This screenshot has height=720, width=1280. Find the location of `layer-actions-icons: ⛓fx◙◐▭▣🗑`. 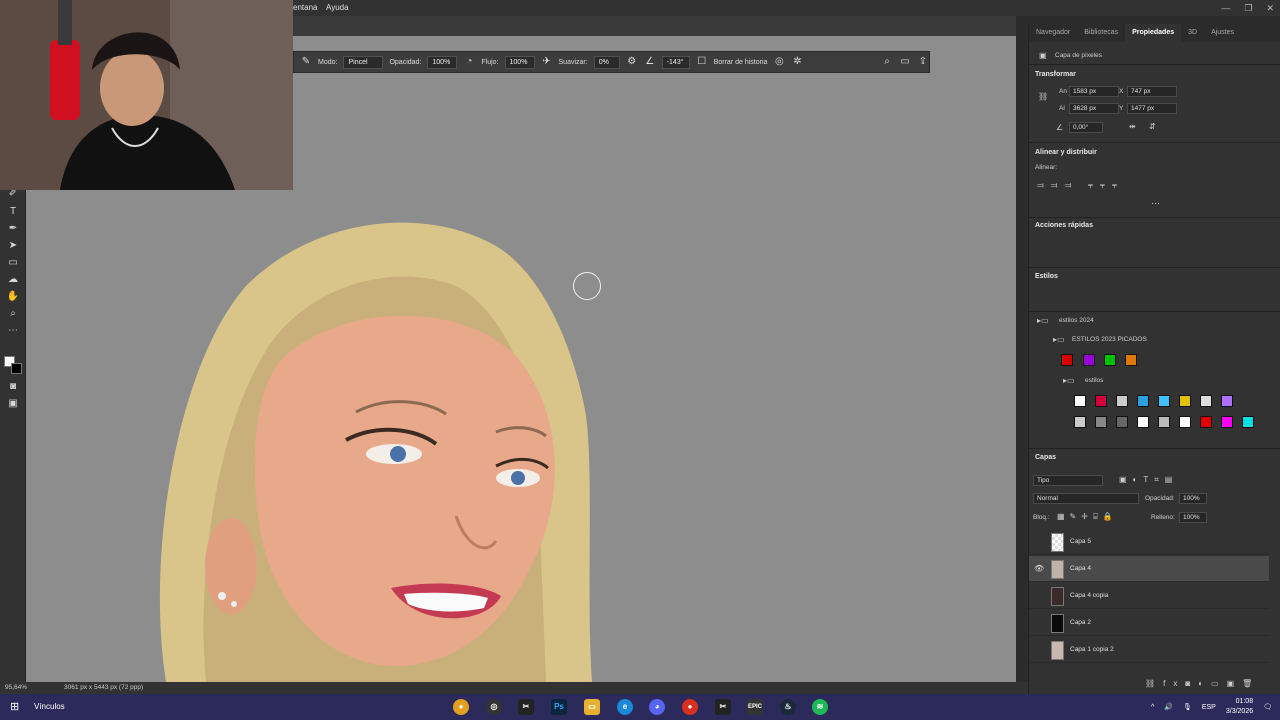

layer-actions-icons: ⛓fx◙◐▭▣🗑 is located at coordinates (1202, 683).